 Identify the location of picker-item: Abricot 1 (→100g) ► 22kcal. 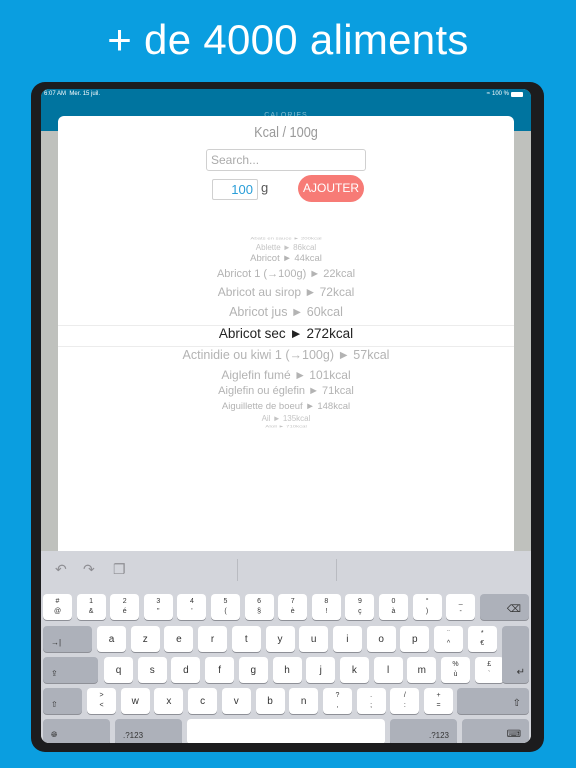
(286, 274).